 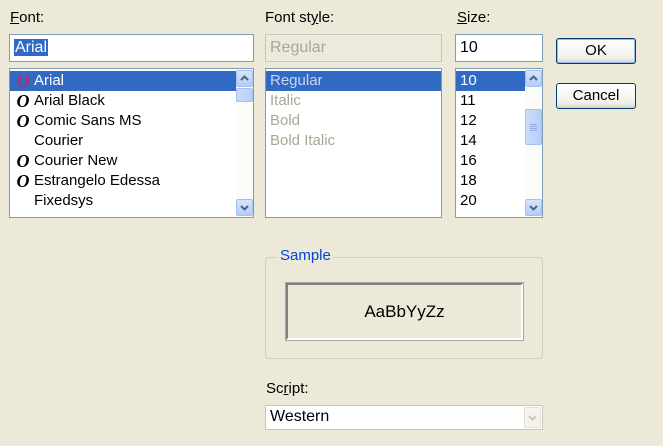 What do you see at coordinates (59, 140) in the screenshot?
I see `font-list-item-label: Courier` at bounding box center [59, 140].